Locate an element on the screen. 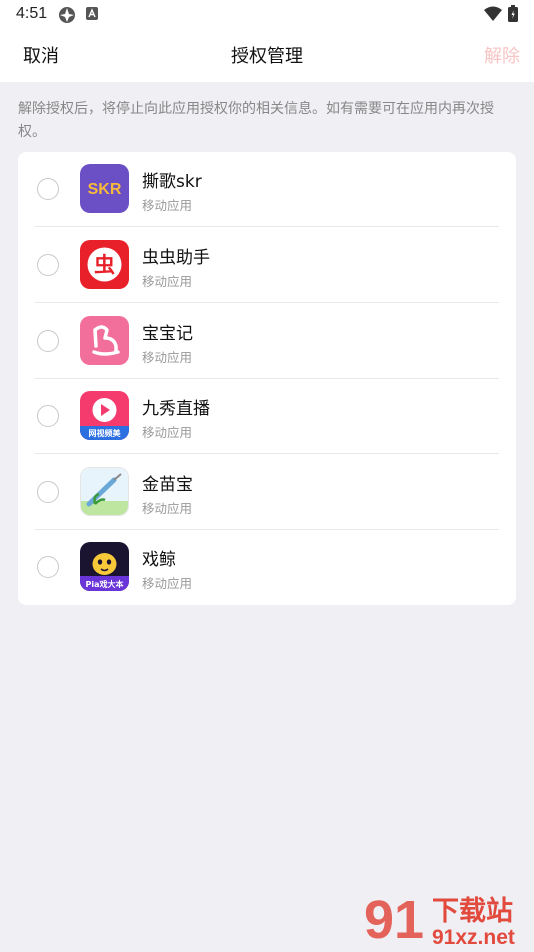  header-bar: 取消 授权管理 解除 is located at coordinates (267, 55).